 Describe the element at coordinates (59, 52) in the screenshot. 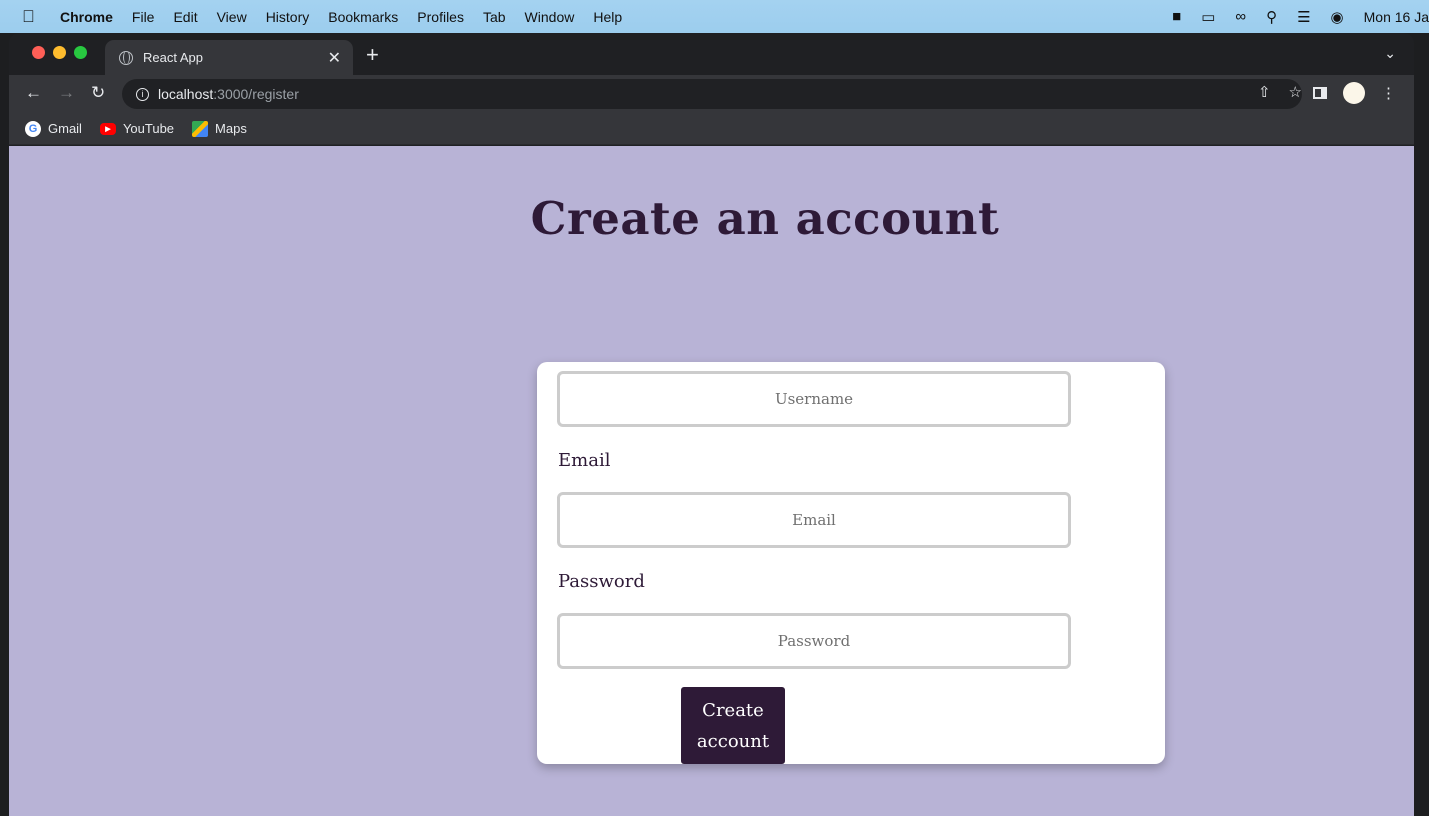

I see `minimize-window-button` at that location.